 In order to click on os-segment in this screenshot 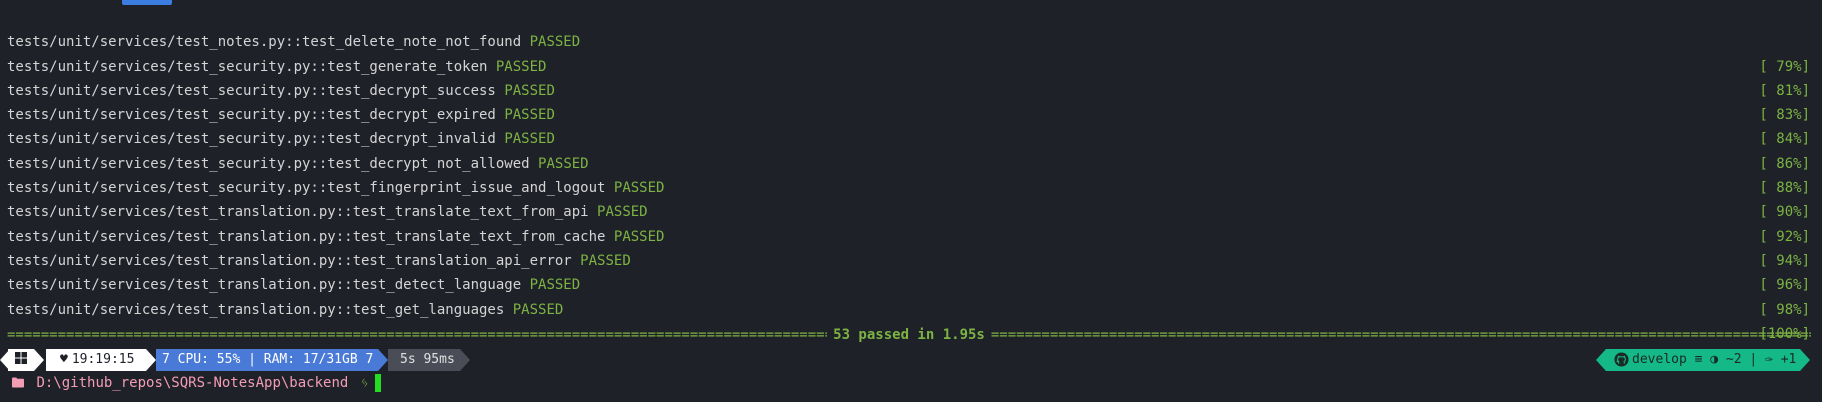, I will do `click(21, 360)`.